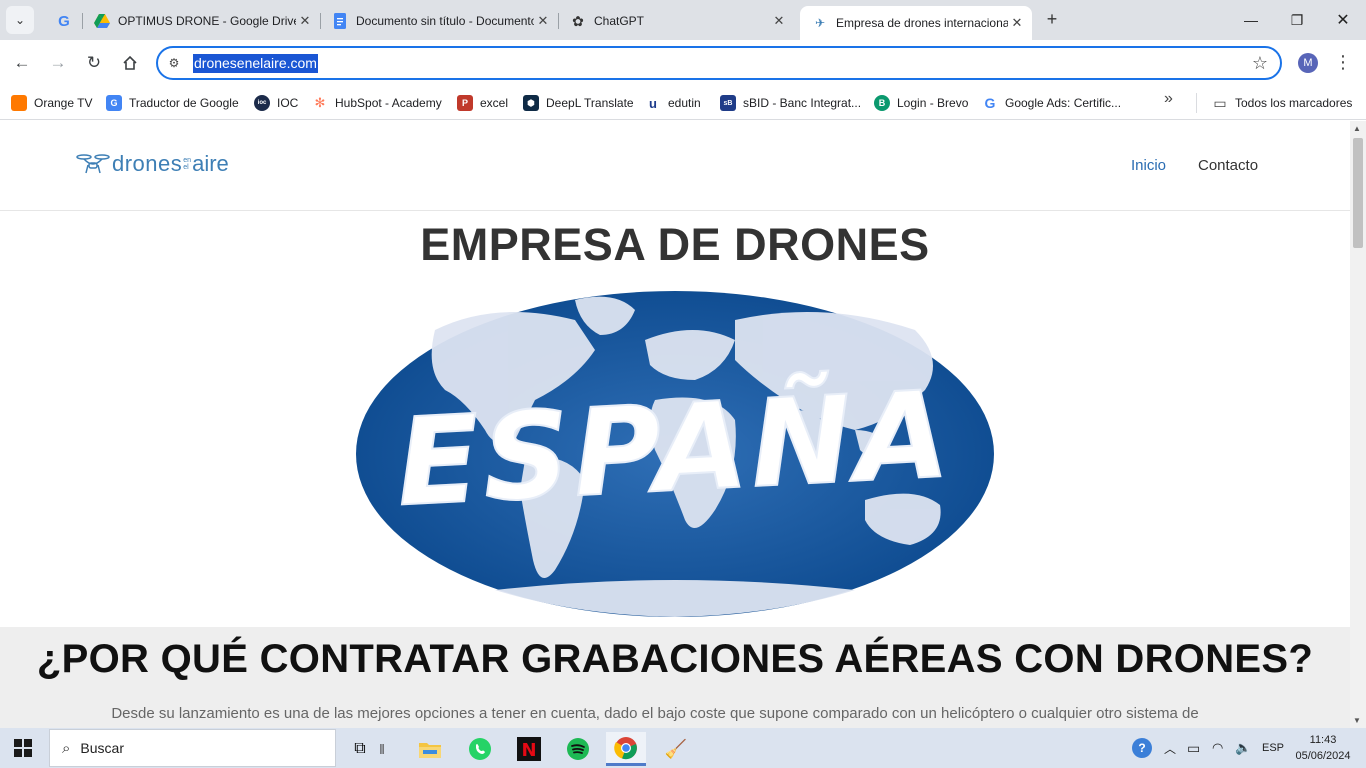  I want to click on bookmark-brevo: B Login - Brevo, so click(921, 103).